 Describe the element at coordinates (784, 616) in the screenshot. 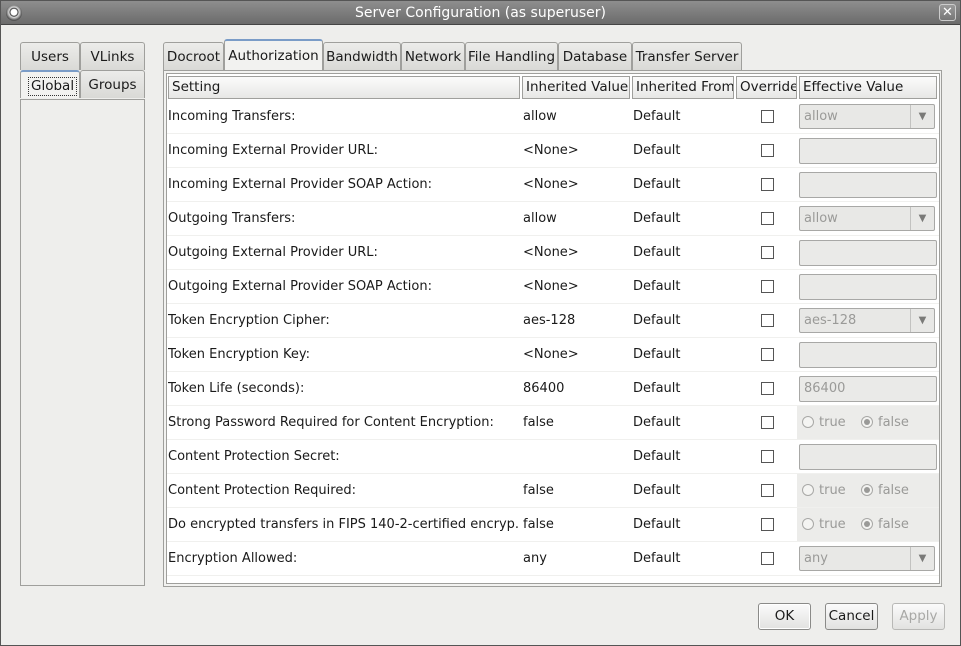

I see `ok-button: OK` at that location.